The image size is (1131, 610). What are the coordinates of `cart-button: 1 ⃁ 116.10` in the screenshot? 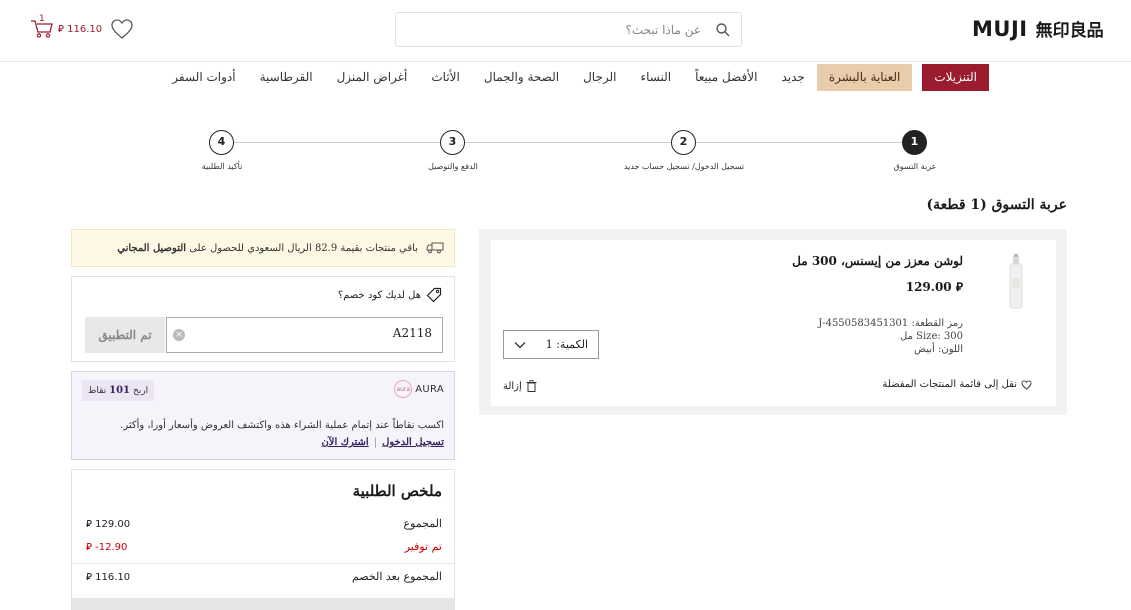 It's located at (66, 26).